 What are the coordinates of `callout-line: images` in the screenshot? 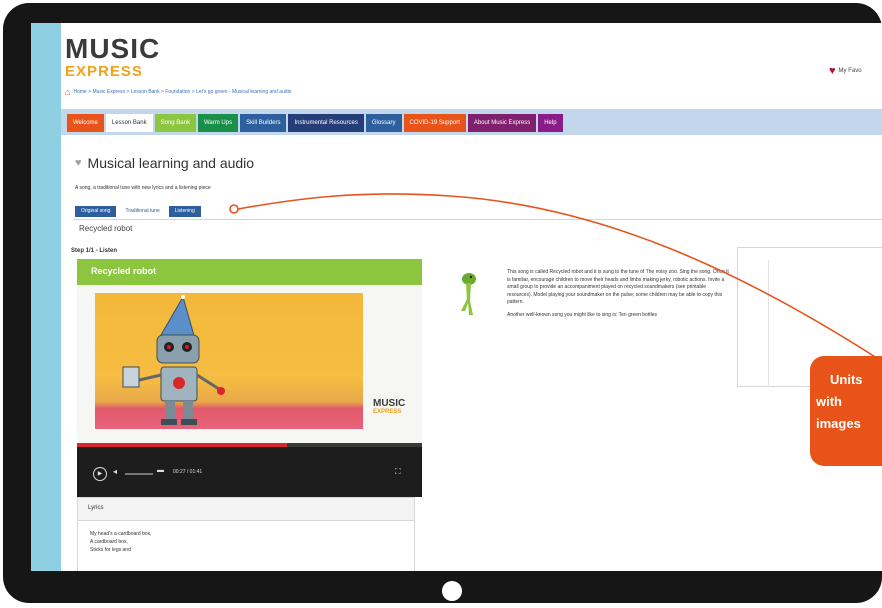 It's located at (838, 423).